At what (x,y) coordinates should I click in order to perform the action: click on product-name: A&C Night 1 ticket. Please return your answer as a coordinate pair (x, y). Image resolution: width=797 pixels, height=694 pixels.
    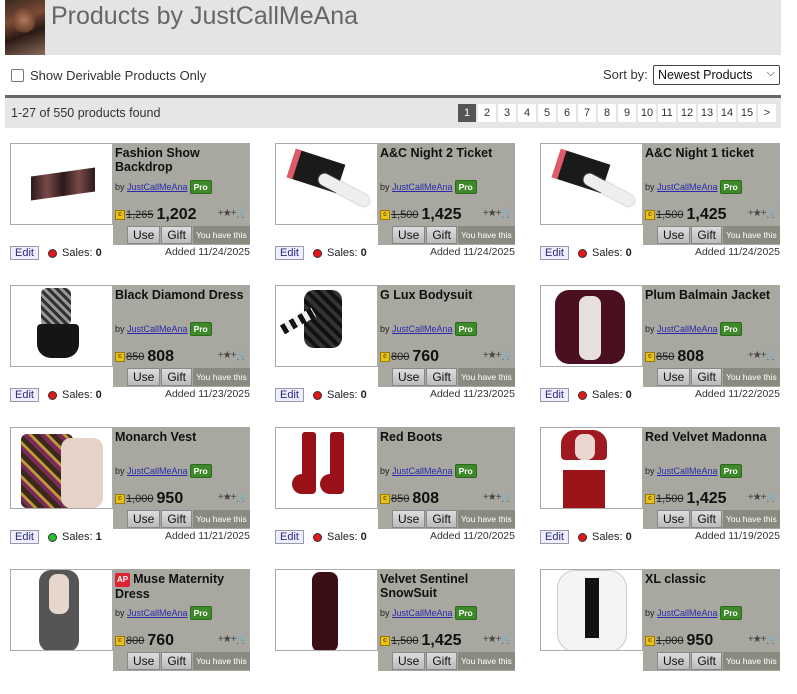
    Looking at the image, I should click on (711, 153).